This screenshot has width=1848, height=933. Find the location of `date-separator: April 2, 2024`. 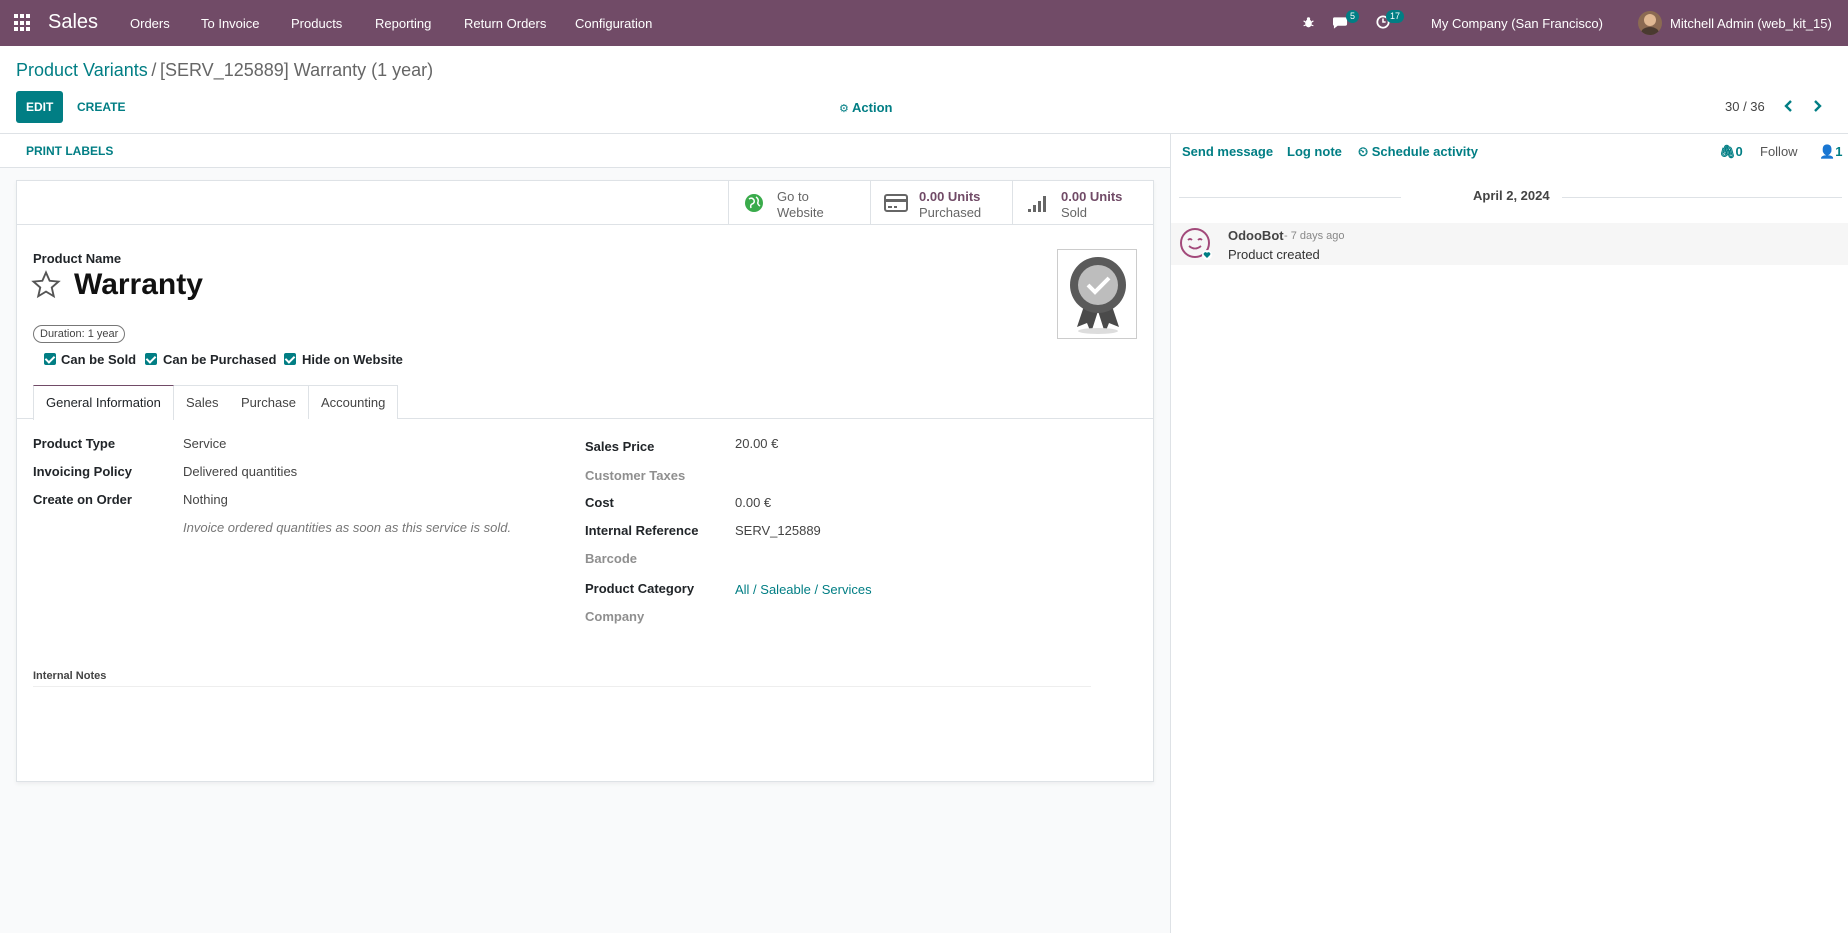

date-separator: April 2, 2024 is located at coordinates (1511, 195).